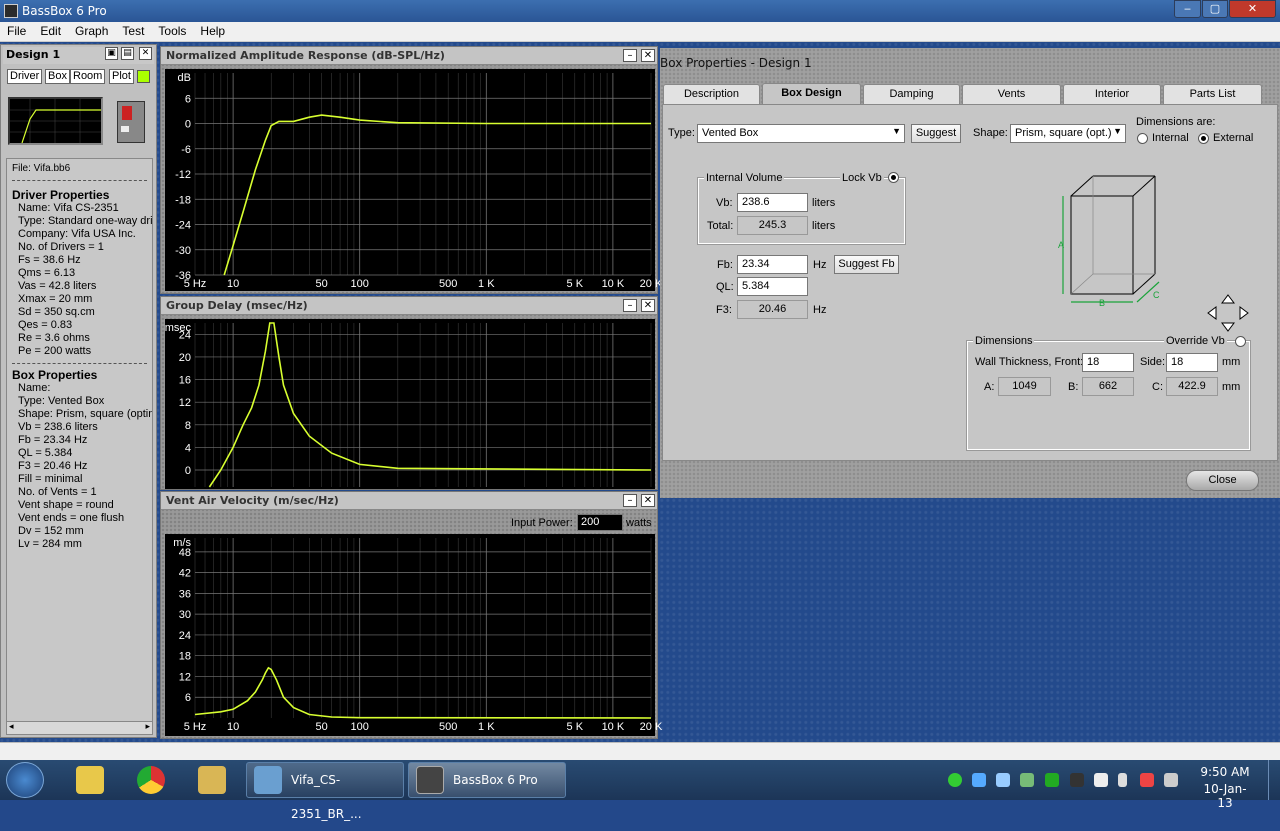 The width and height of the screenshot is (1280, 831). Describe the element at coordinates (911, 94) in the screenshot. I see `tab-damping: Damping` at that location.